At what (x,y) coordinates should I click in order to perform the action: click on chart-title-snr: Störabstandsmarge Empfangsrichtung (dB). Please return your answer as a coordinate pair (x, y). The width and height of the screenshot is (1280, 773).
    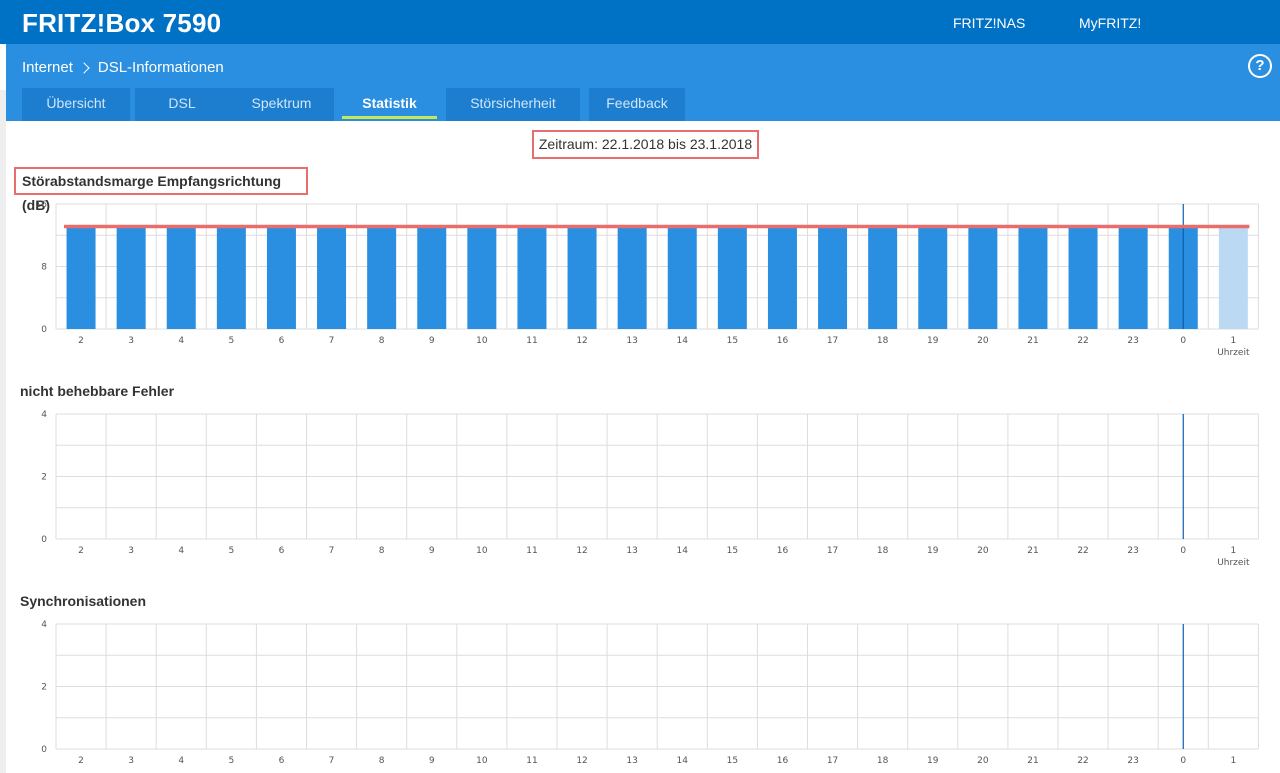
    Looking at the image, I should click on (161, 190).